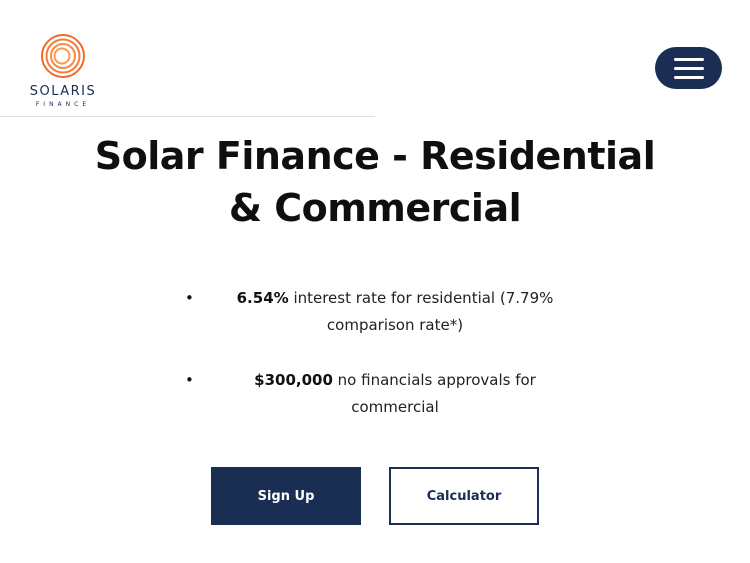 The height and width of the screenshot is (563, 750). What do you see at coordinates (688, 59) in the screenshot?
I see `hamburger-menu-icon` at bounding box center [688, 59].